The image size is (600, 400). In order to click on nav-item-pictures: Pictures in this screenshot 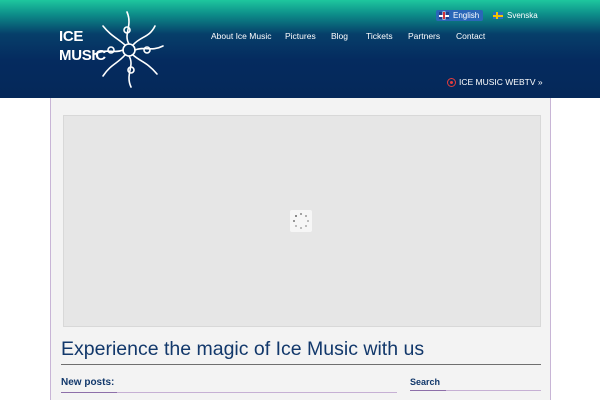, I will do `click(300, 36)`.